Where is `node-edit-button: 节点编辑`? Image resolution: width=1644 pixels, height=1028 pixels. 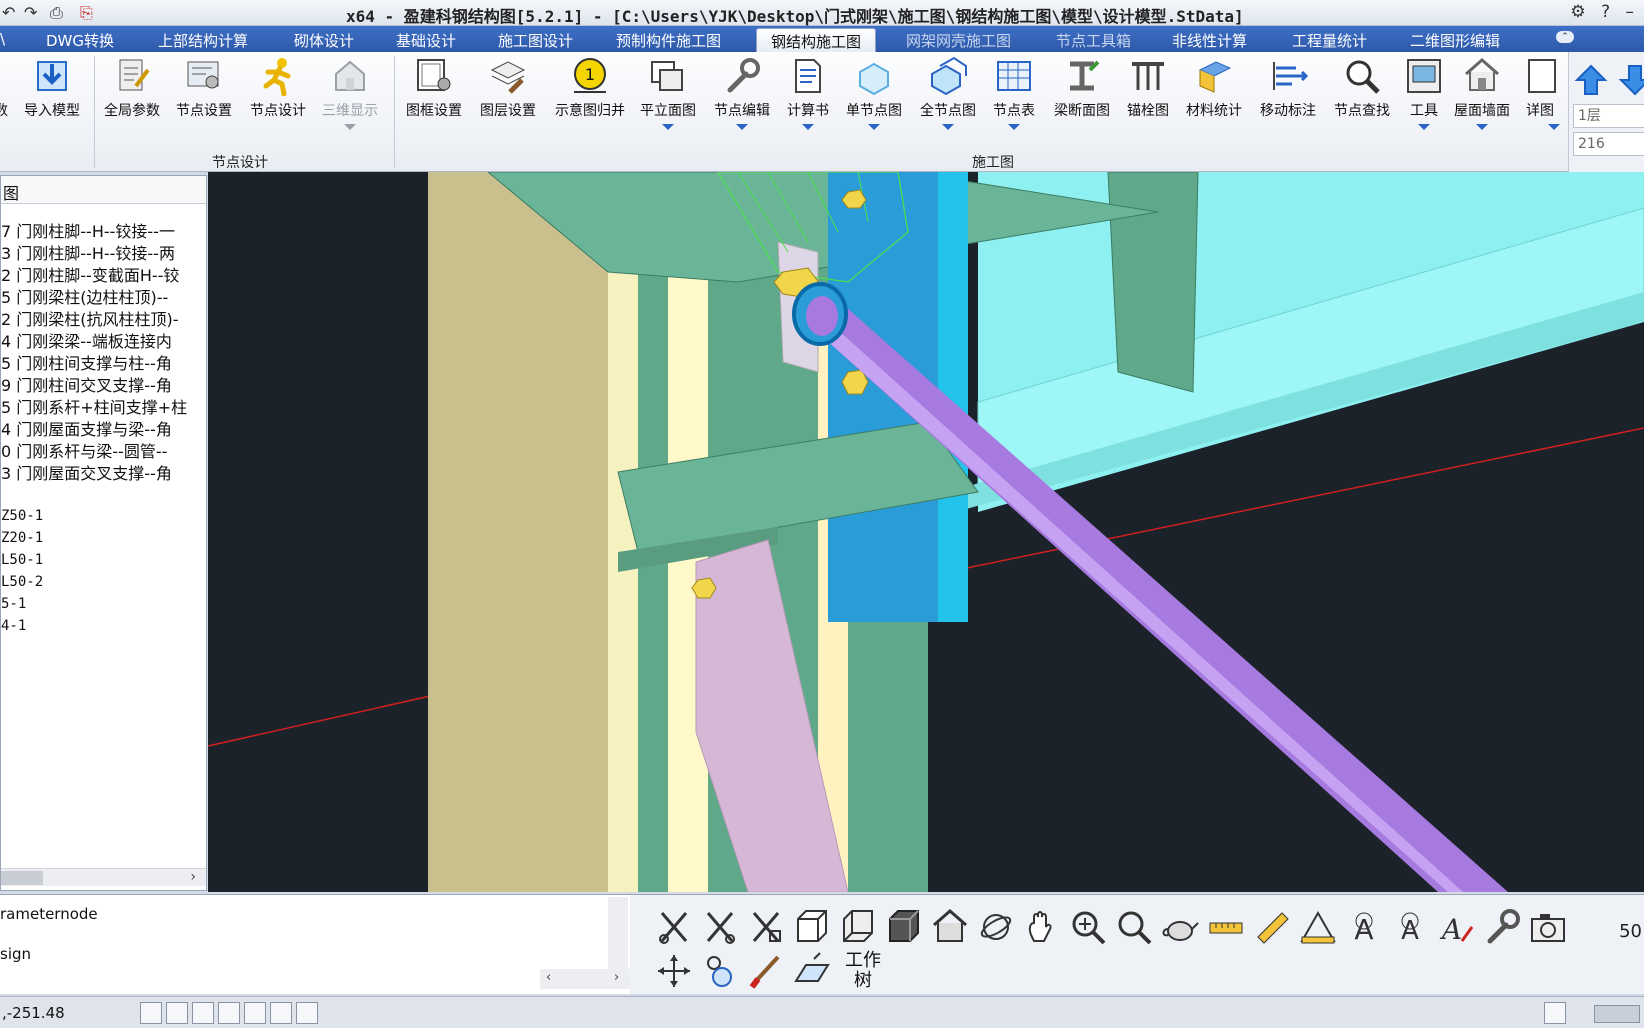 node-edit-button: 节点编辑 is located at coordinates (742, 99).